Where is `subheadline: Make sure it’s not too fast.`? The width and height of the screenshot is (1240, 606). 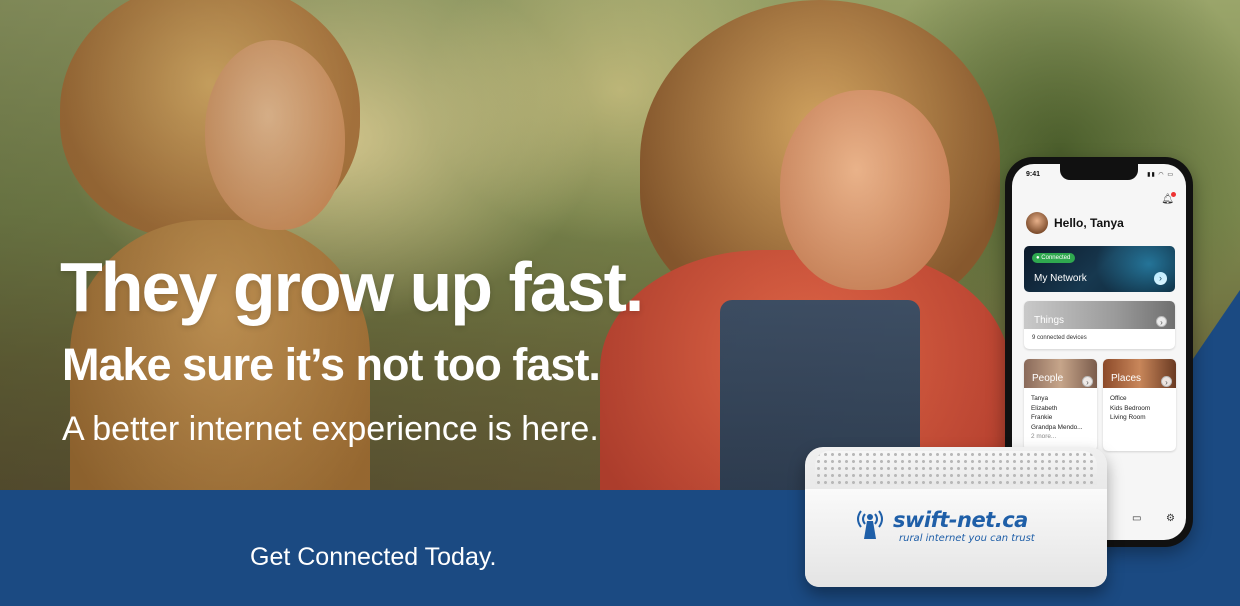 subheadline: Make sure it’s not too fast. is located at coordinates (331, 364).